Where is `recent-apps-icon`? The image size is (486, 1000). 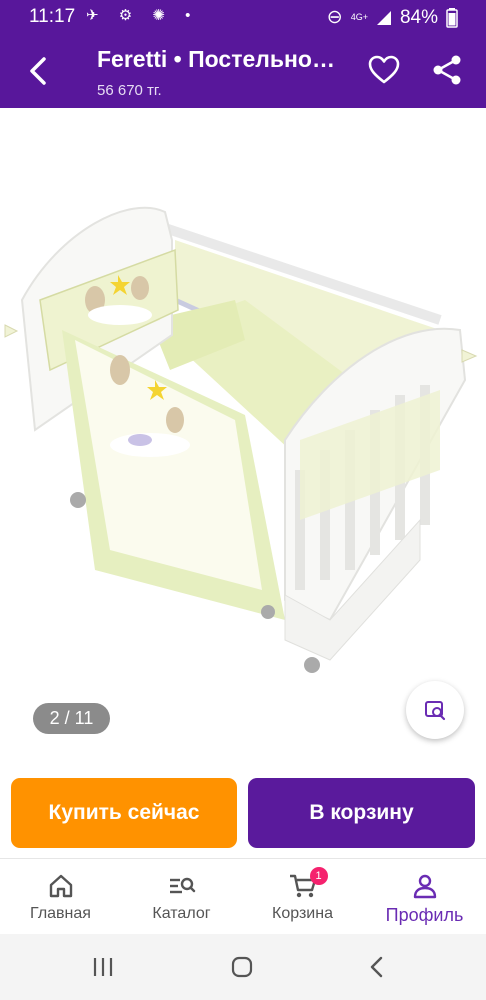 recent-apps-icon is located at coordinates (103, 967).